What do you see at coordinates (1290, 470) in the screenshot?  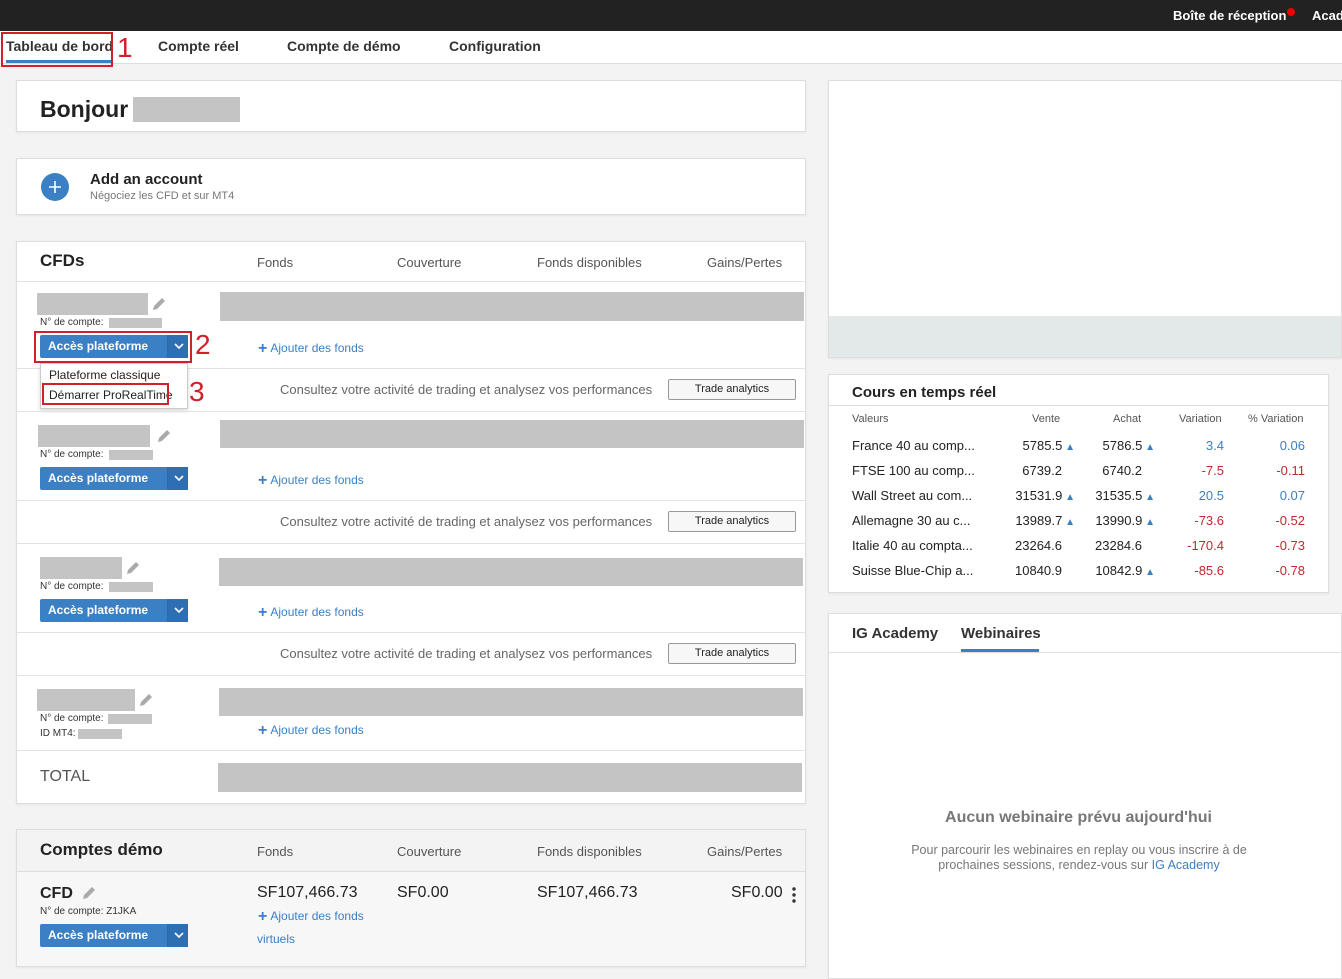 I see `quote-pct: -0.11` at bounding box center [1290, 470].